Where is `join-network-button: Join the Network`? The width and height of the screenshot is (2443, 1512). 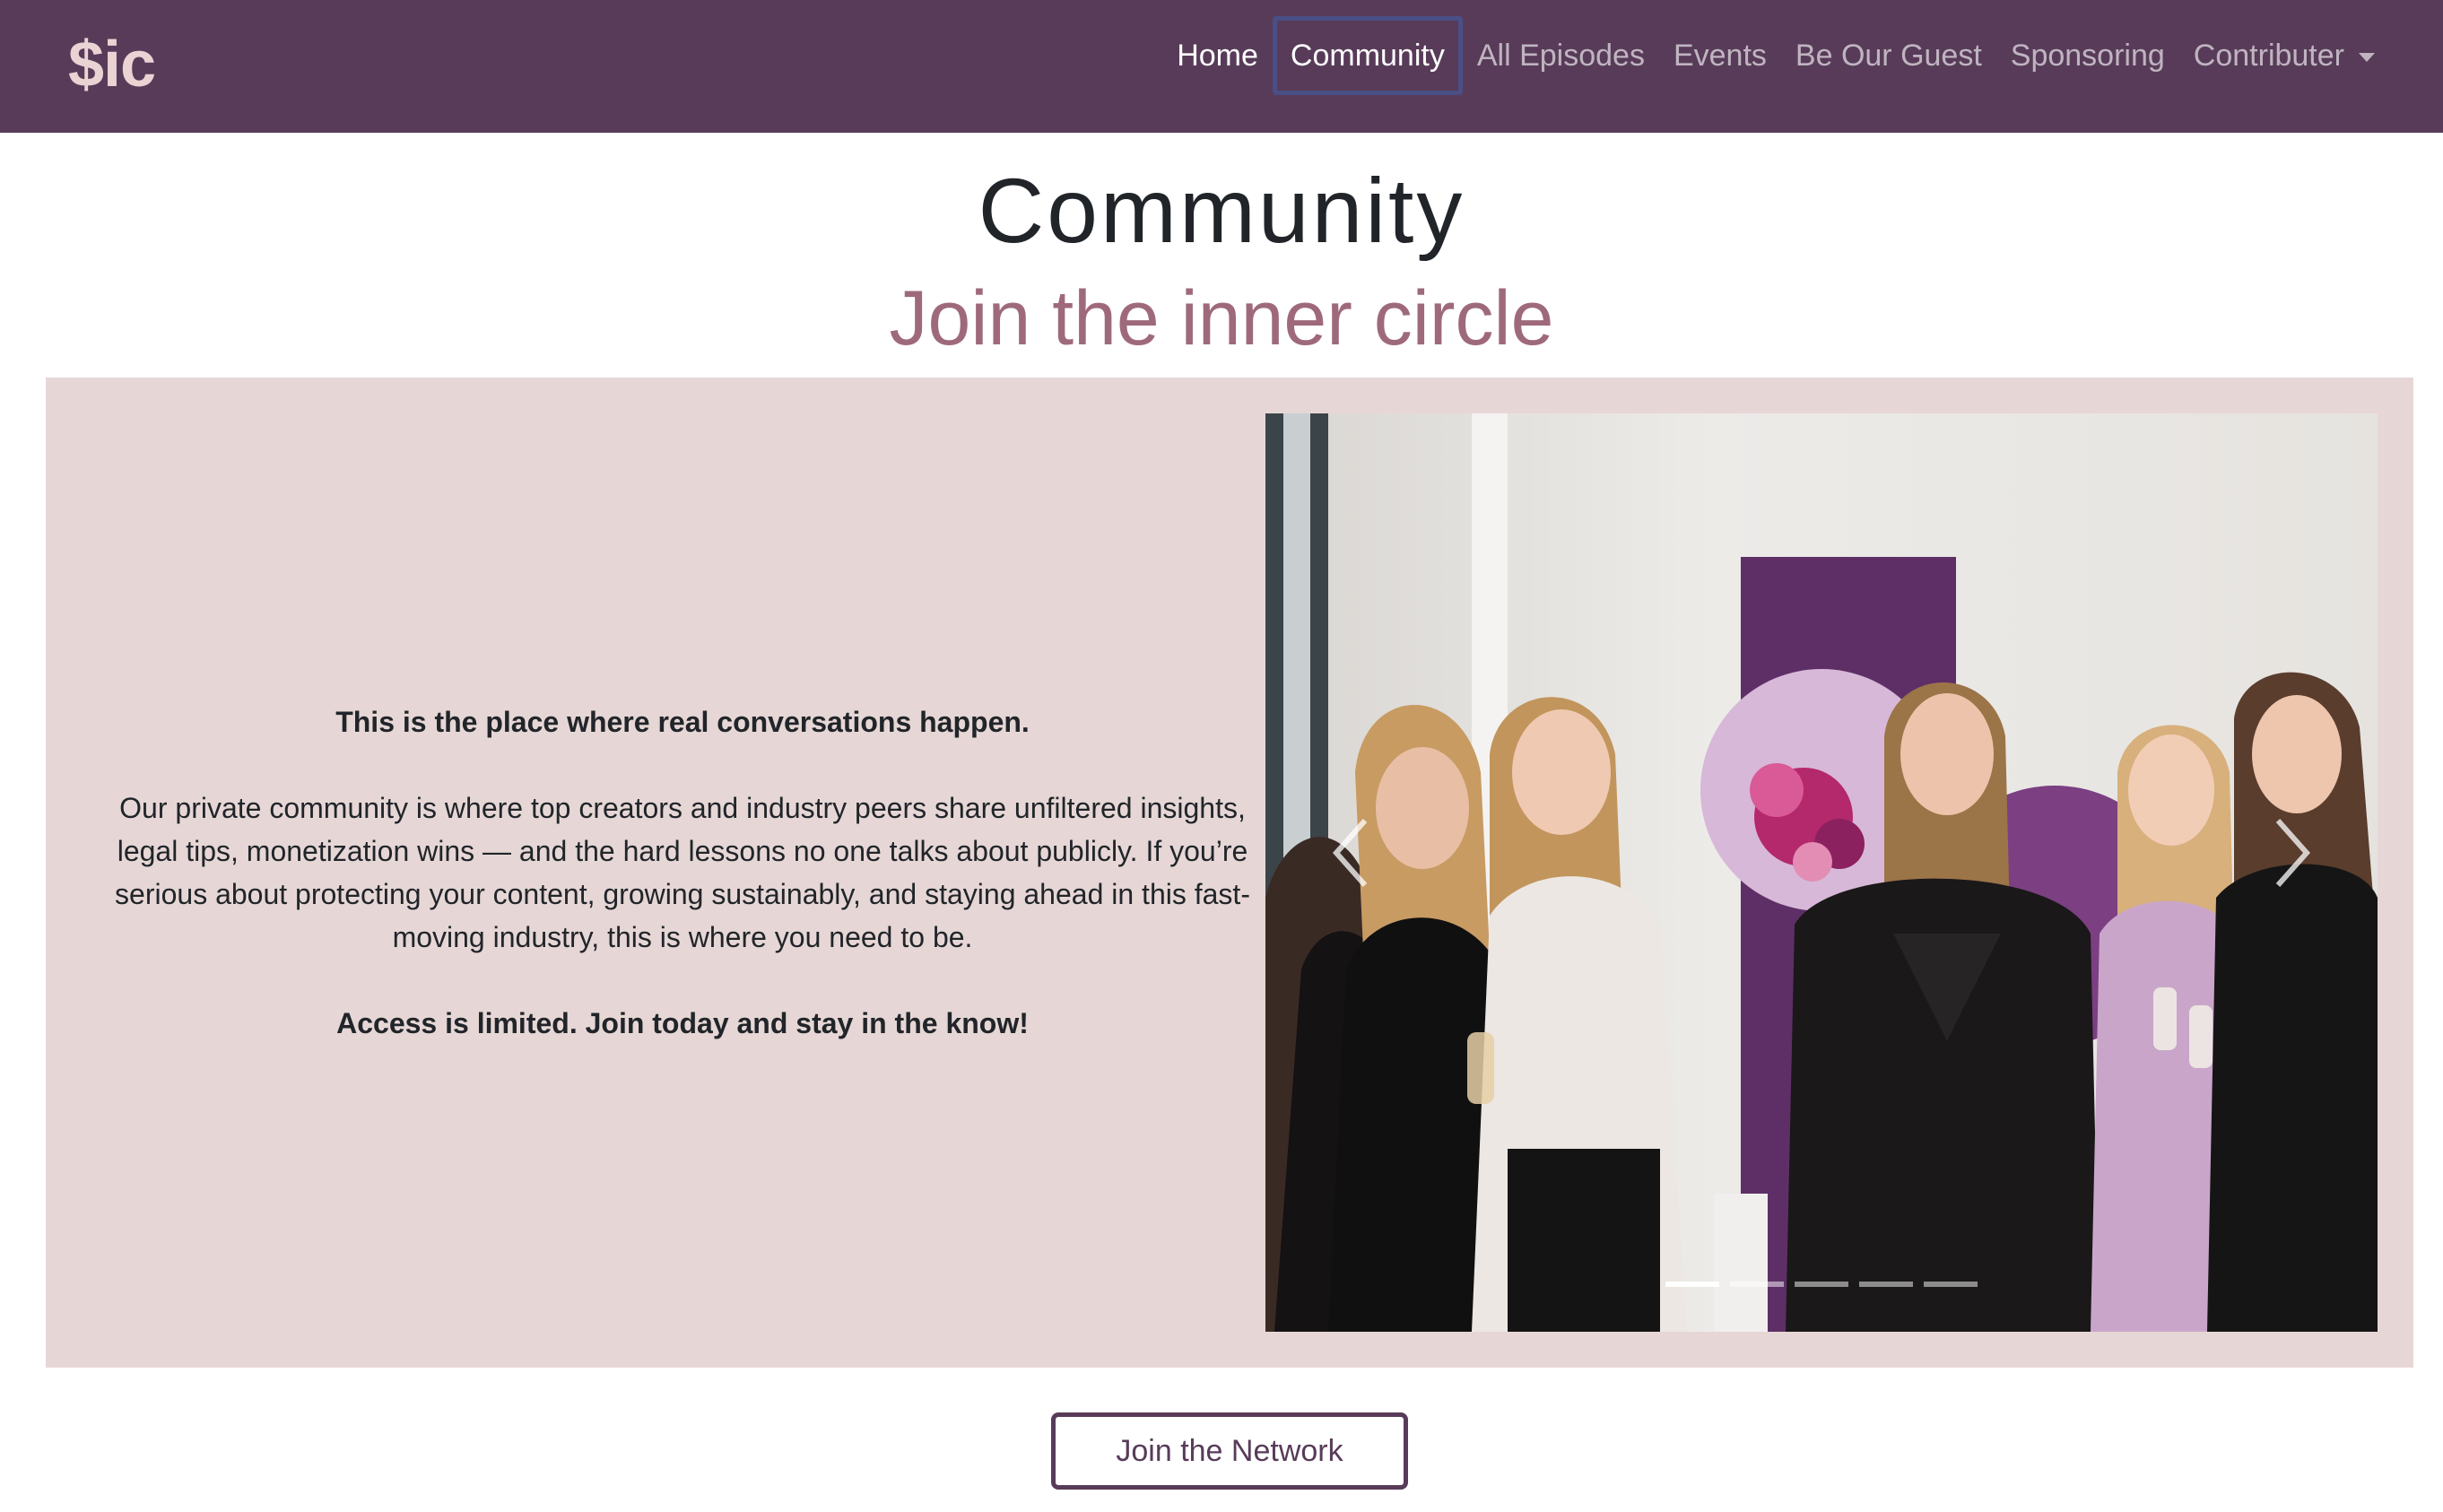 join-network-button: Join the Network is located at coordinates (1229, 1451).